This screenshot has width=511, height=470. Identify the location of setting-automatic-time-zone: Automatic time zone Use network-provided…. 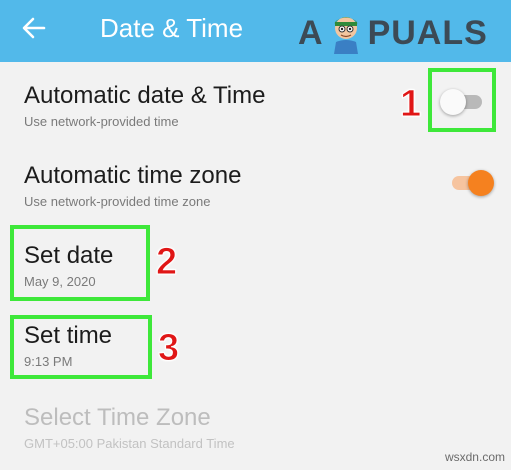
(132, 186).